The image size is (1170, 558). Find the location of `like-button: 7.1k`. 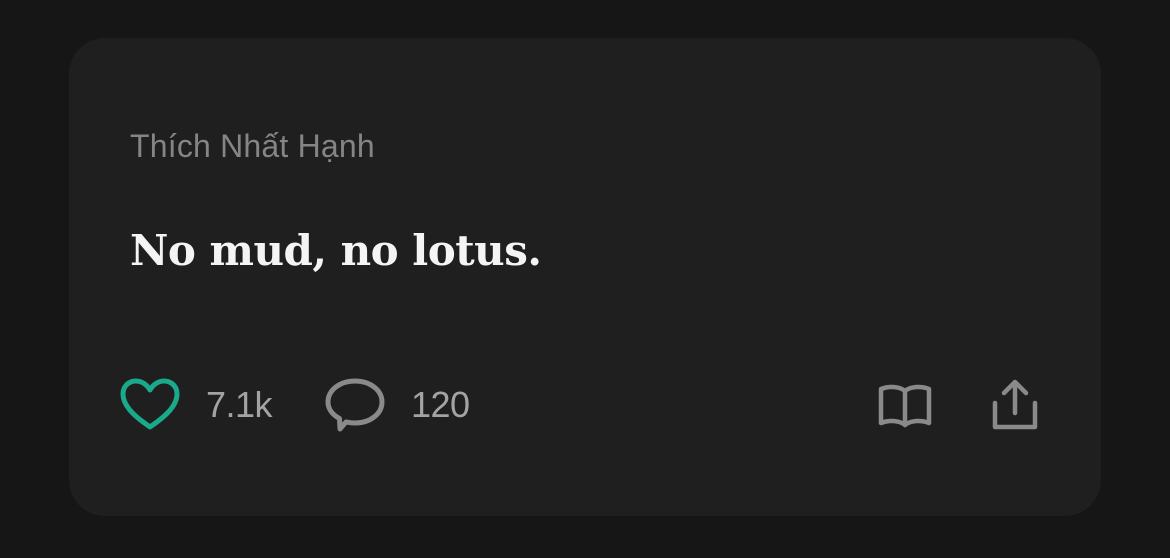

like-button: 7.1k is located at coordinates (196, 405).